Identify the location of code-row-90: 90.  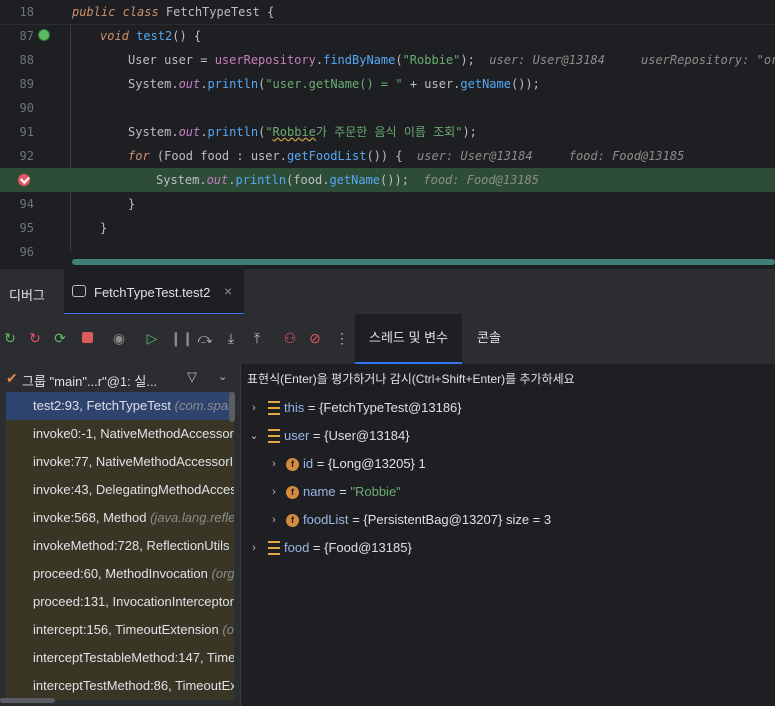
(387, 108).